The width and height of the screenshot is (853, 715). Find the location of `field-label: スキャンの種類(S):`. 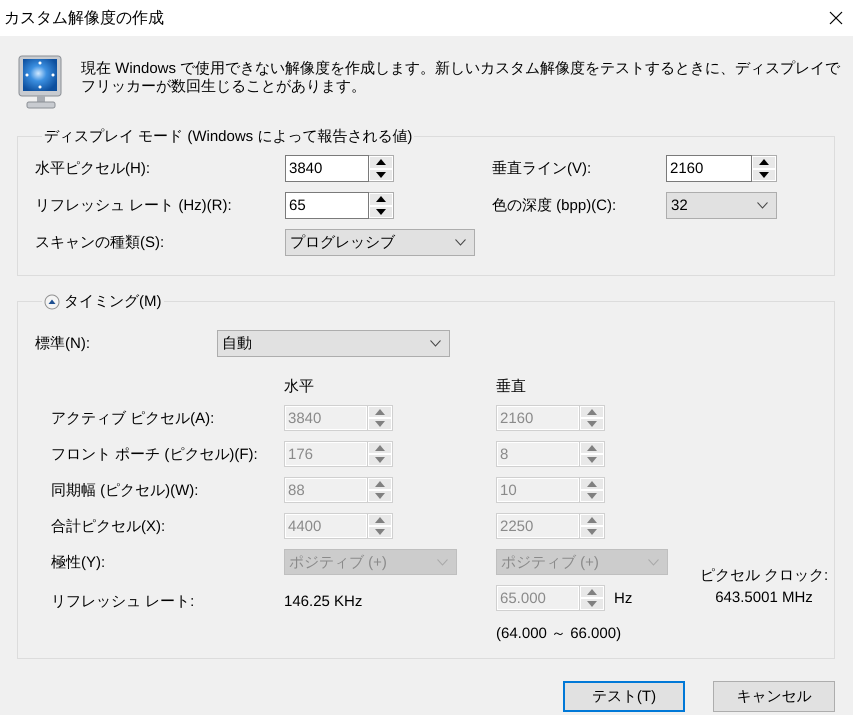

field-label: スキャンの種類(S): is located at coordinates (100, 242).